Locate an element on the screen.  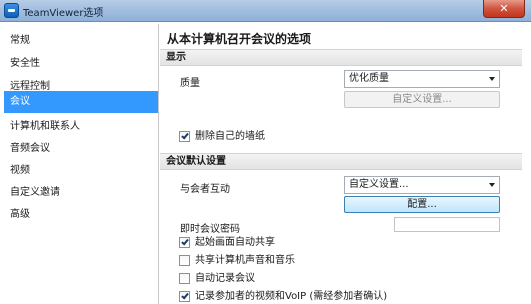
sidebar-item-video: 视频 is located at coordinates (81, 171).